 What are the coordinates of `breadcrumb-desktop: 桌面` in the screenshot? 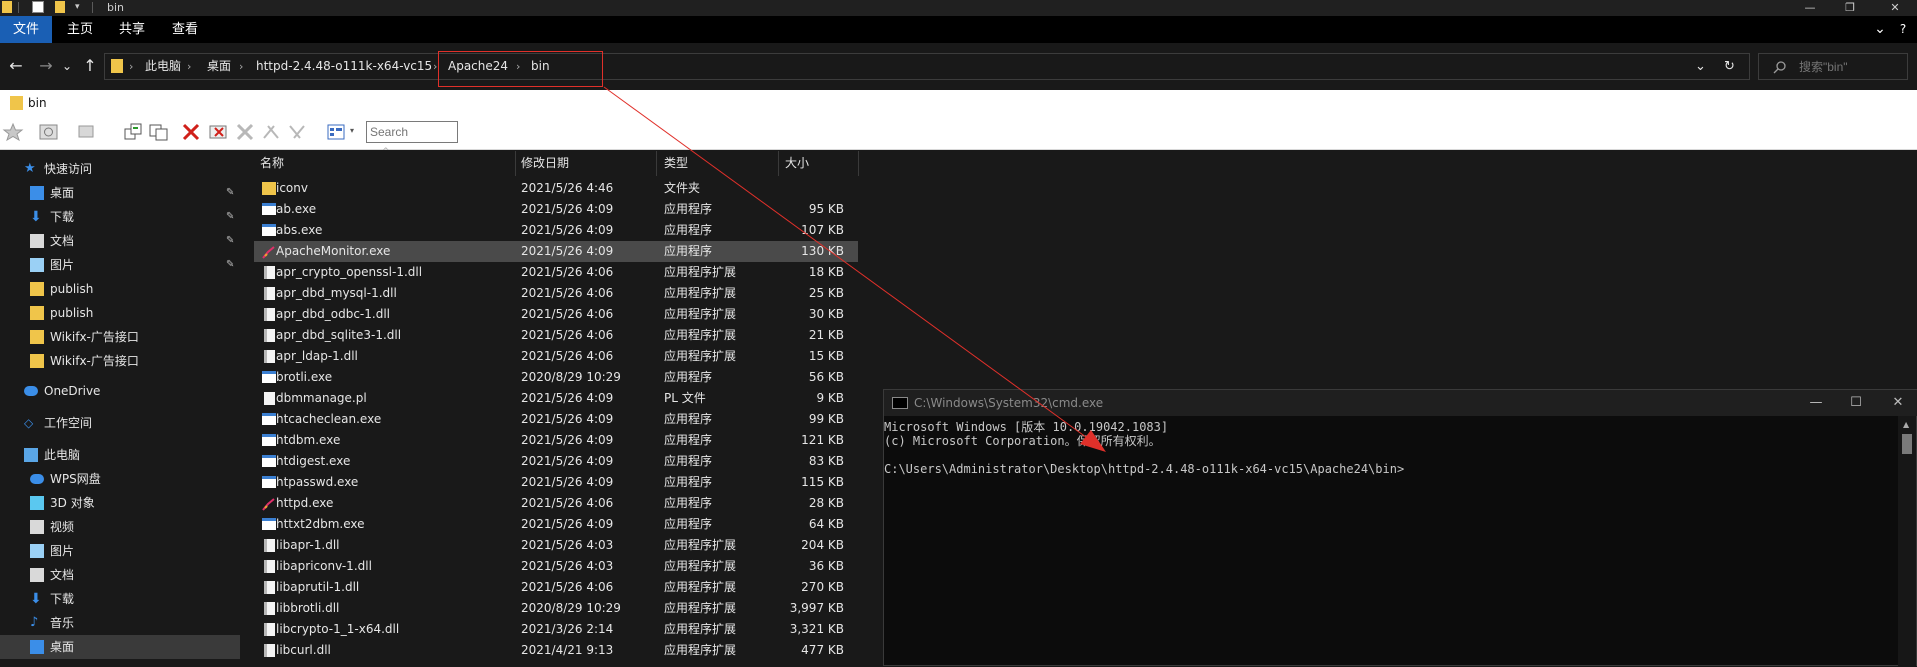 It's located at (219, 66).